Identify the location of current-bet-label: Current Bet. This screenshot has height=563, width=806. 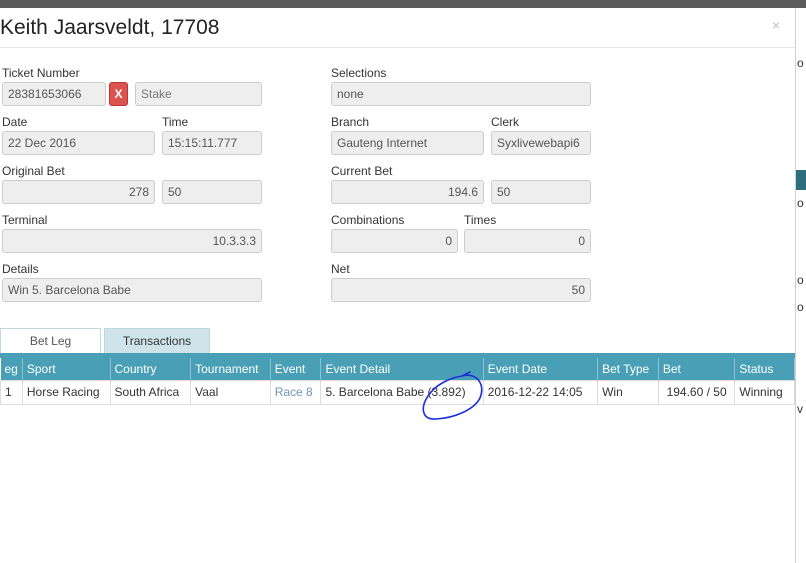
(362, 171).